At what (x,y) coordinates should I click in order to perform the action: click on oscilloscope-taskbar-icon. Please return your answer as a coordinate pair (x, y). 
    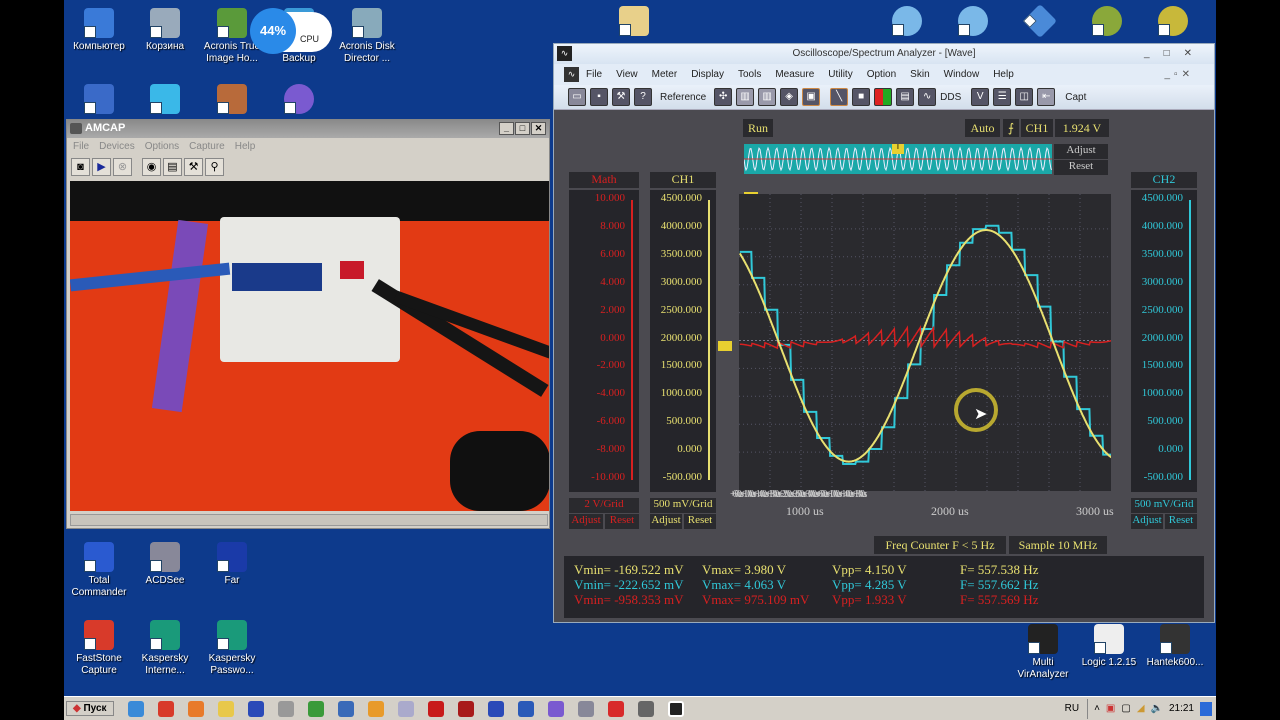
    Looking at the image, I should click on (675, 708).